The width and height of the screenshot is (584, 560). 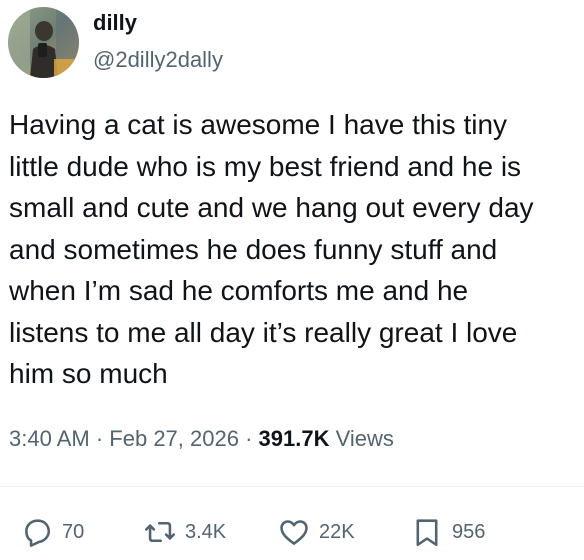 I want to click on user-handle: @2dilly2dally, so click(x=158, y=60).